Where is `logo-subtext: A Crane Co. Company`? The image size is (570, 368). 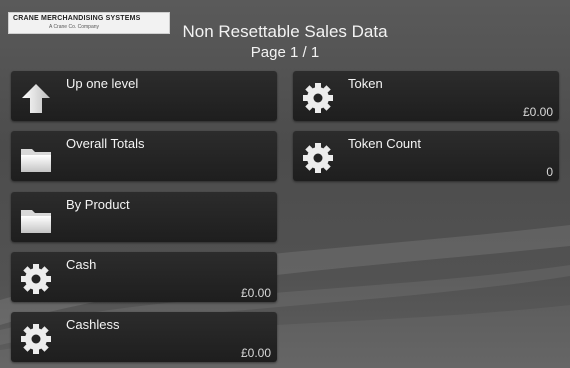 logo-subtext: A Crane Co. Company is located at coordinates (74, 27).